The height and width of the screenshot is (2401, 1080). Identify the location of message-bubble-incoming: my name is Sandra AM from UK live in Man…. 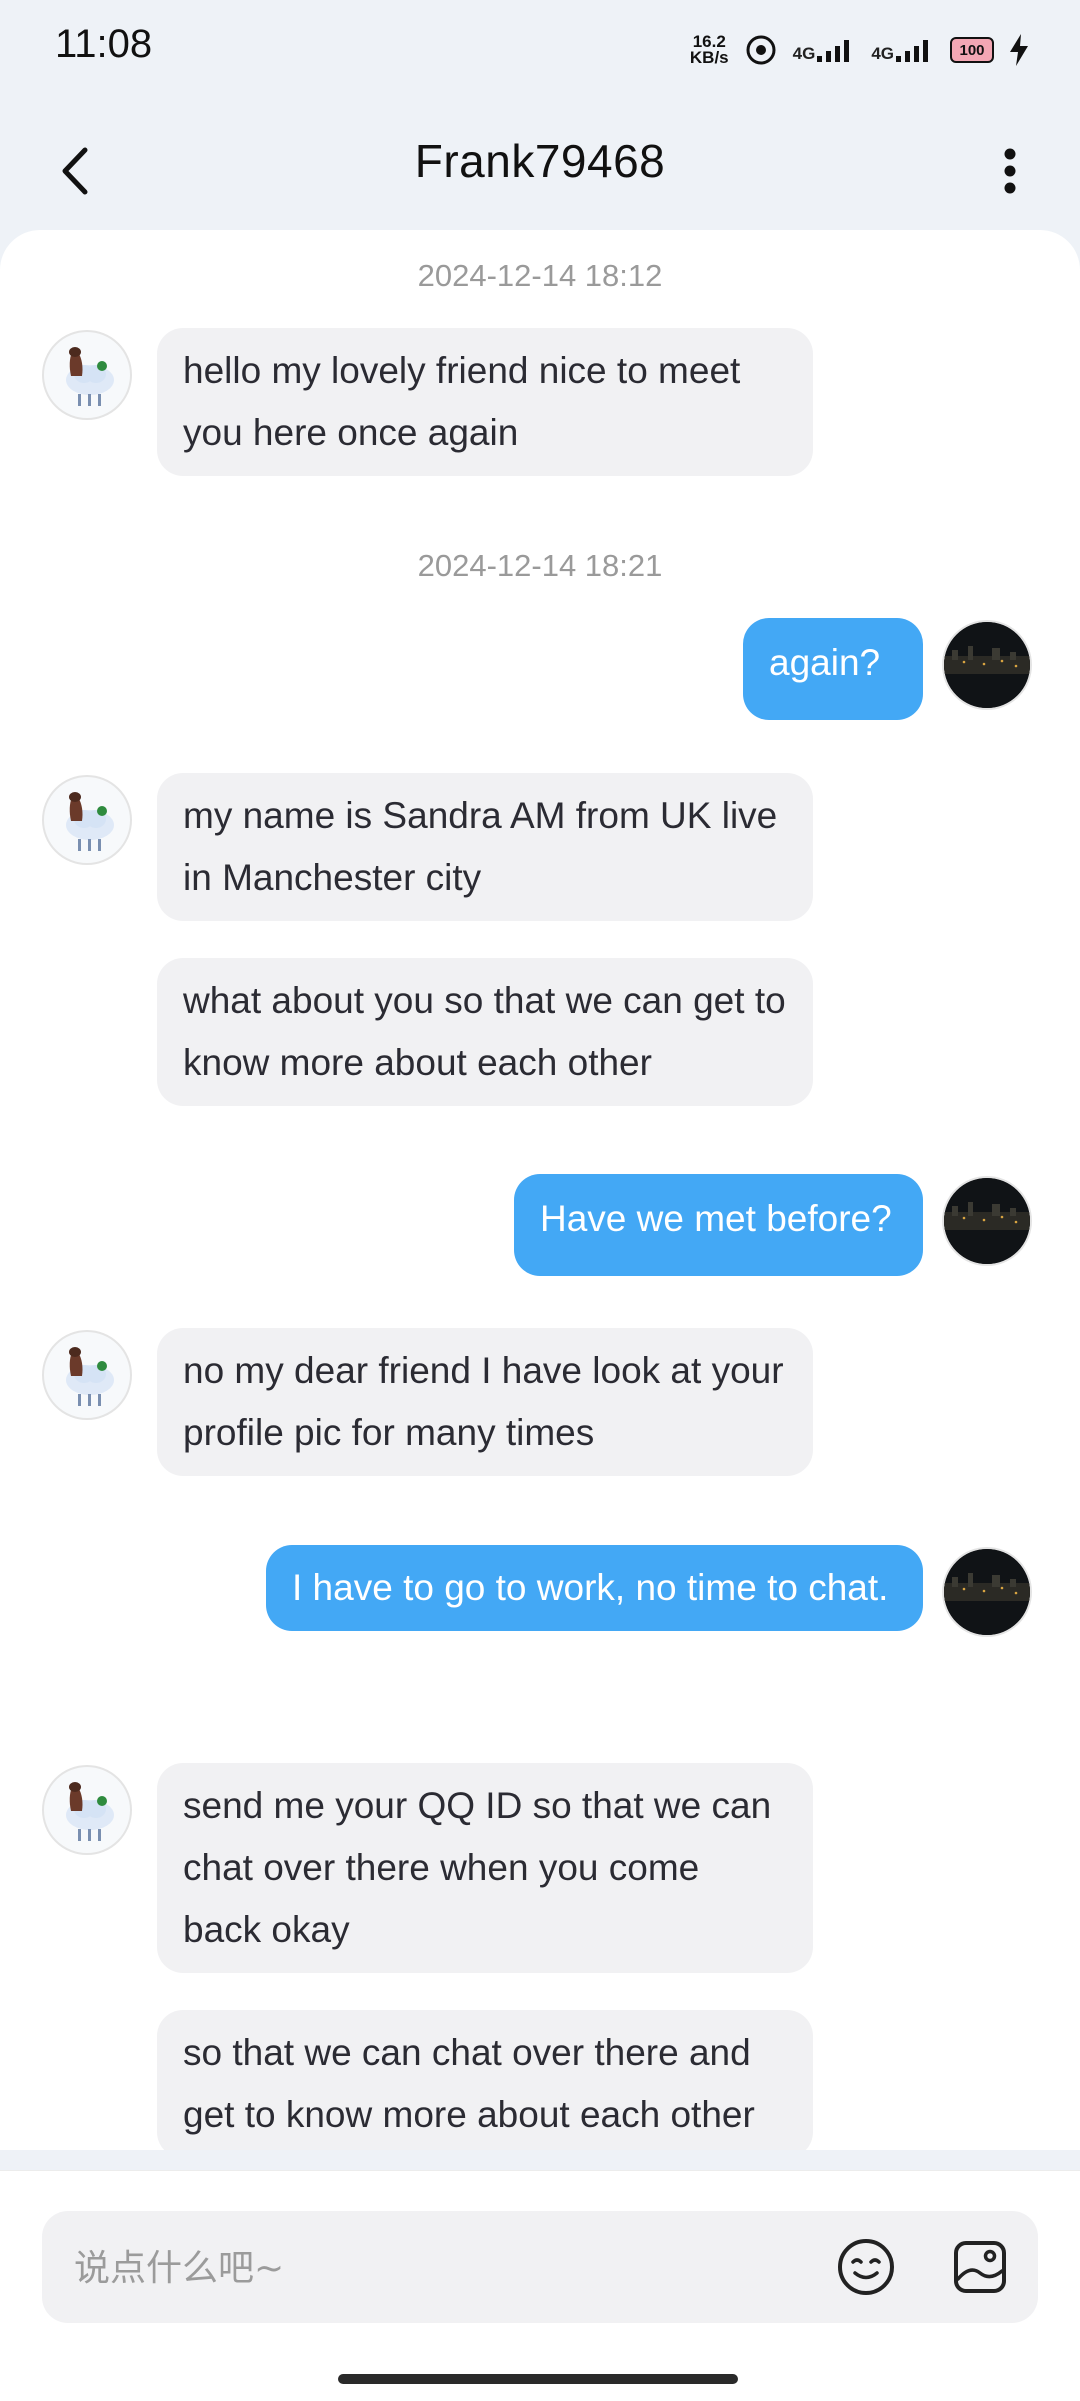
(485, 847).